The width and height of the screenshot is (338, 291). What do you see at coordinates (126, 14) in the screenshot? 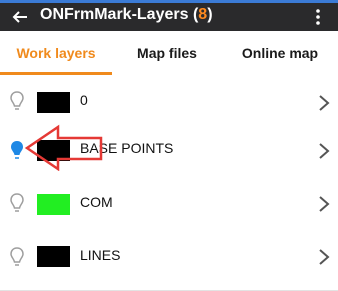
I see `page-title: ONFrmMark-Layers (8)` at bounding box center [126, 14].